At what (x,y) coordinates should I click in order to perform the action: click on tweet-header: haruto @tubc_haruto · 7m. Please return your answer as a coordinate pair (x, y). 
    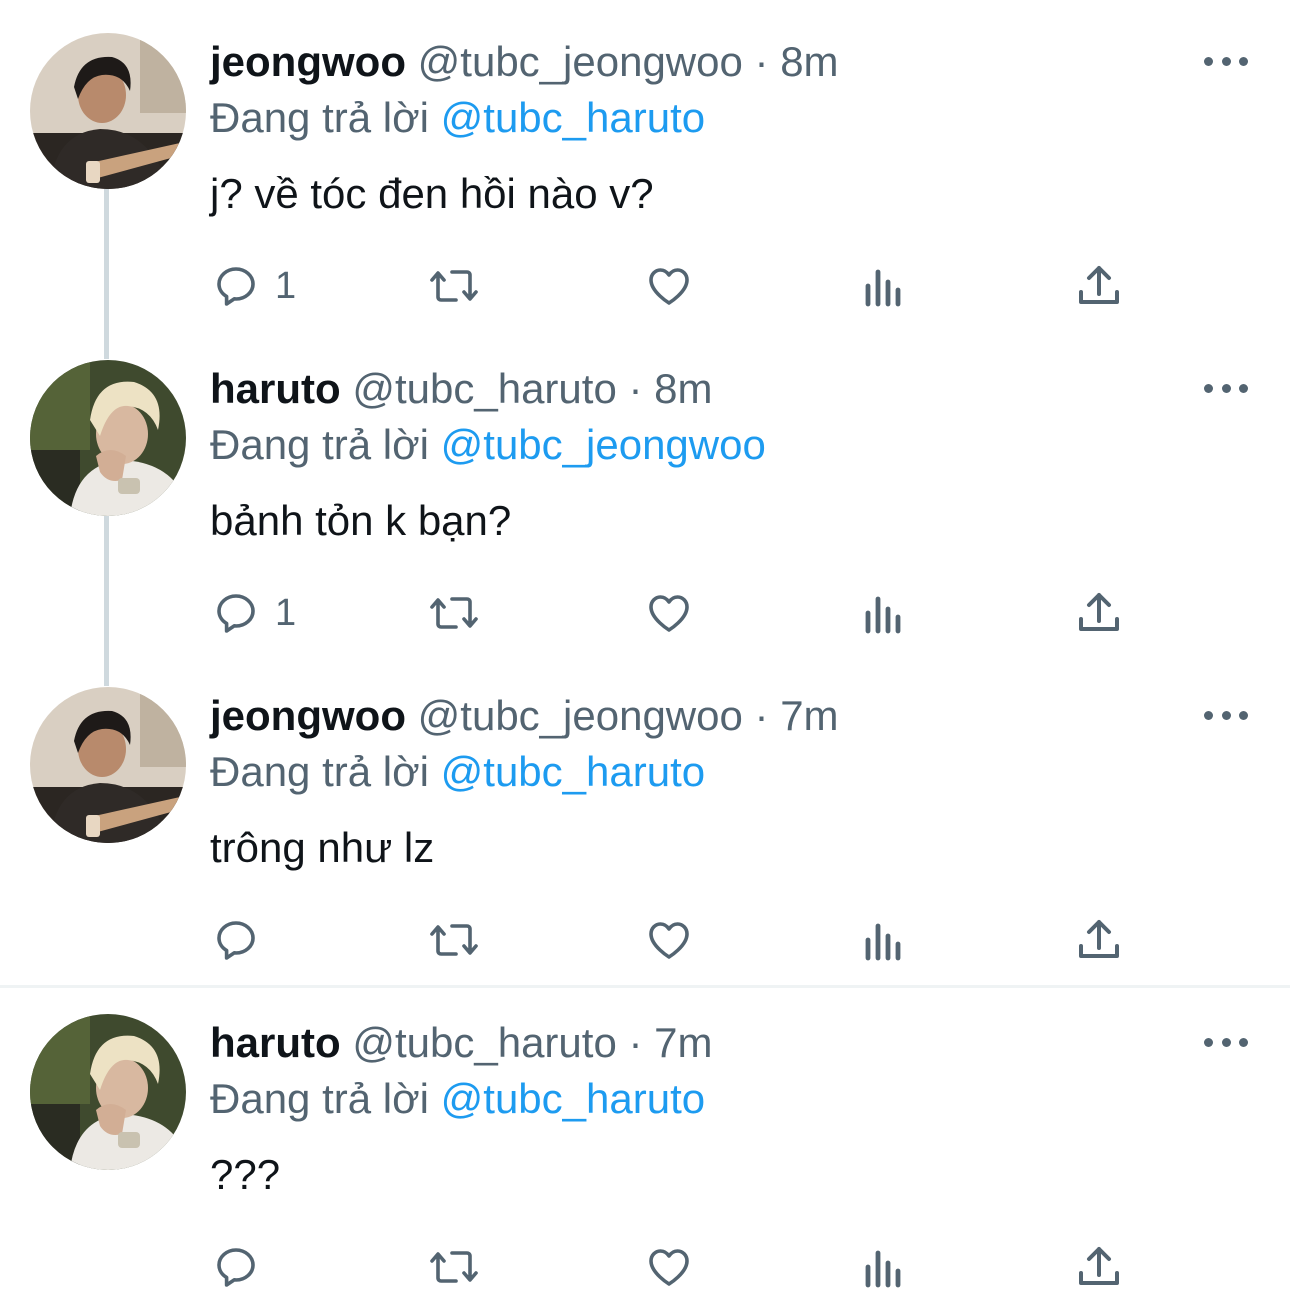
    Looking at the image, I should click on (461, 1043).